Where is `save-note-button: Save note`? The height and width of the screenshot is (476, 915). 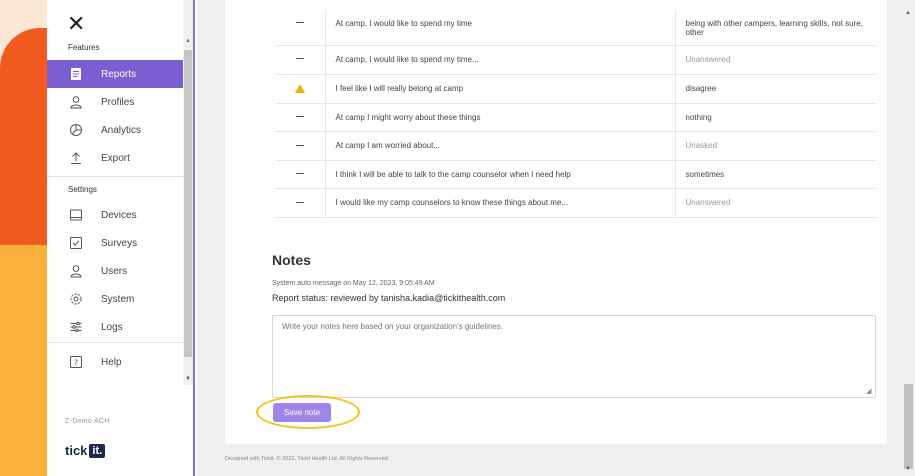
save-note-button: Save note is located at coordinates (302, 412).